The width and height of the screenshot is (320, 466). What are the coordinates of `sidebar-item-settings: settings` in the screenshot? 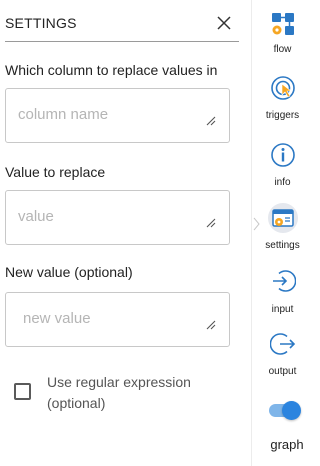 It's located at (282, 228).